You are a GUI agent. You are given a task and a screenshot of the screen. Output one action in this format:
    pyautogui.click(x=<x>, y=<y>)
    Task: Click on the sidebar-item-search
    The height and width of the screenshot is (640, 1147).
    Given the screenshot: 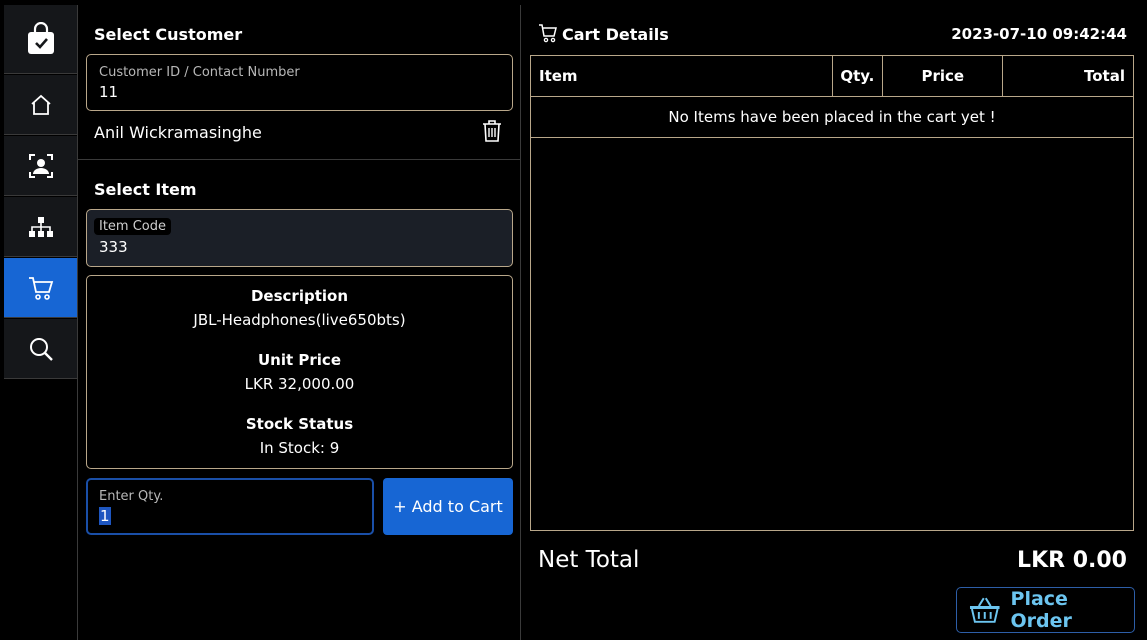 What is the action you would take?
    pyautogui.click(x=40, y=349)
    